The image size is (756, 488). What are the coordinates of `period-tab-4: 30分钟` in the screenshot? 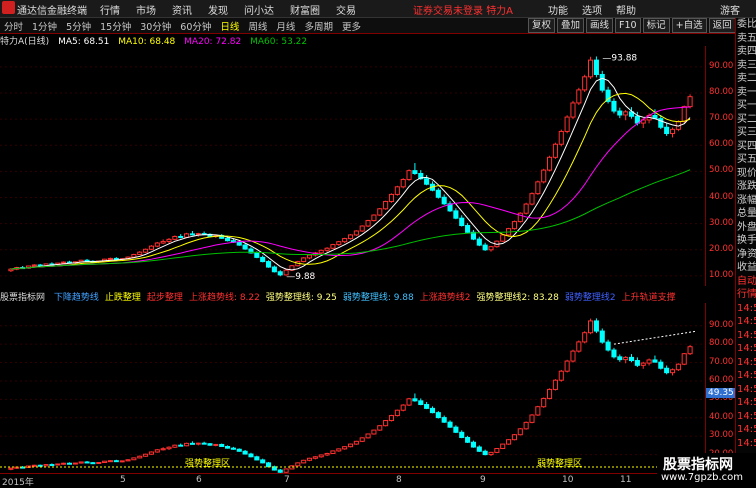 It's located at (155, 26).